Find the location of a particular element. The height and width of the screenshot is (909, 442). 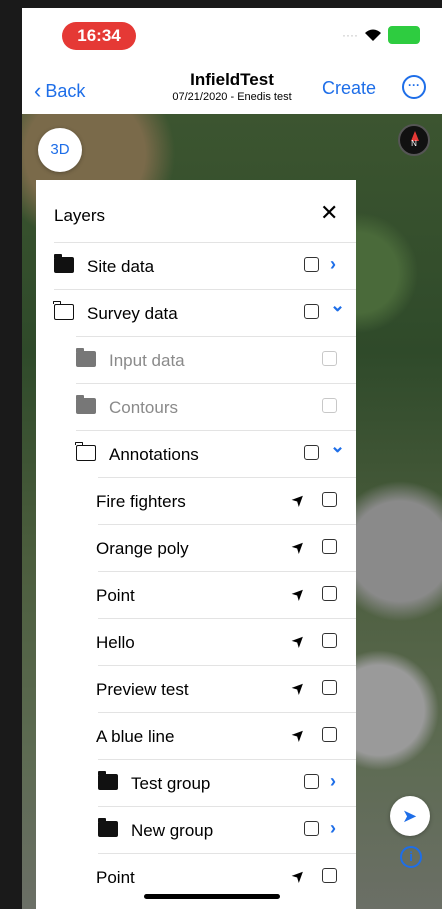

layer-label: New group is located at coordinates (172, 830).